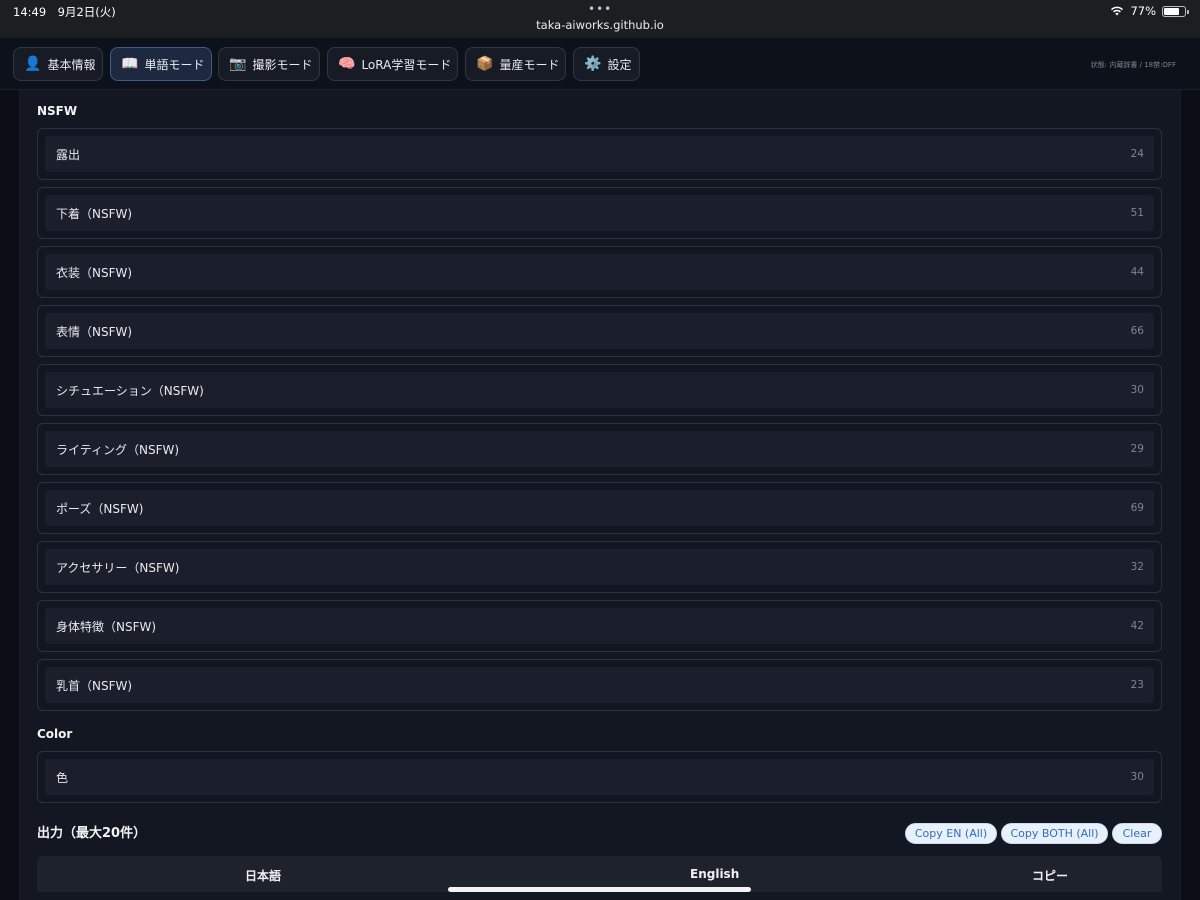  What do you see at coordinates (599, 331) in the screenshot?
I see `category-item: 表情（NSFW) 66` at bounding box center [599, 331].